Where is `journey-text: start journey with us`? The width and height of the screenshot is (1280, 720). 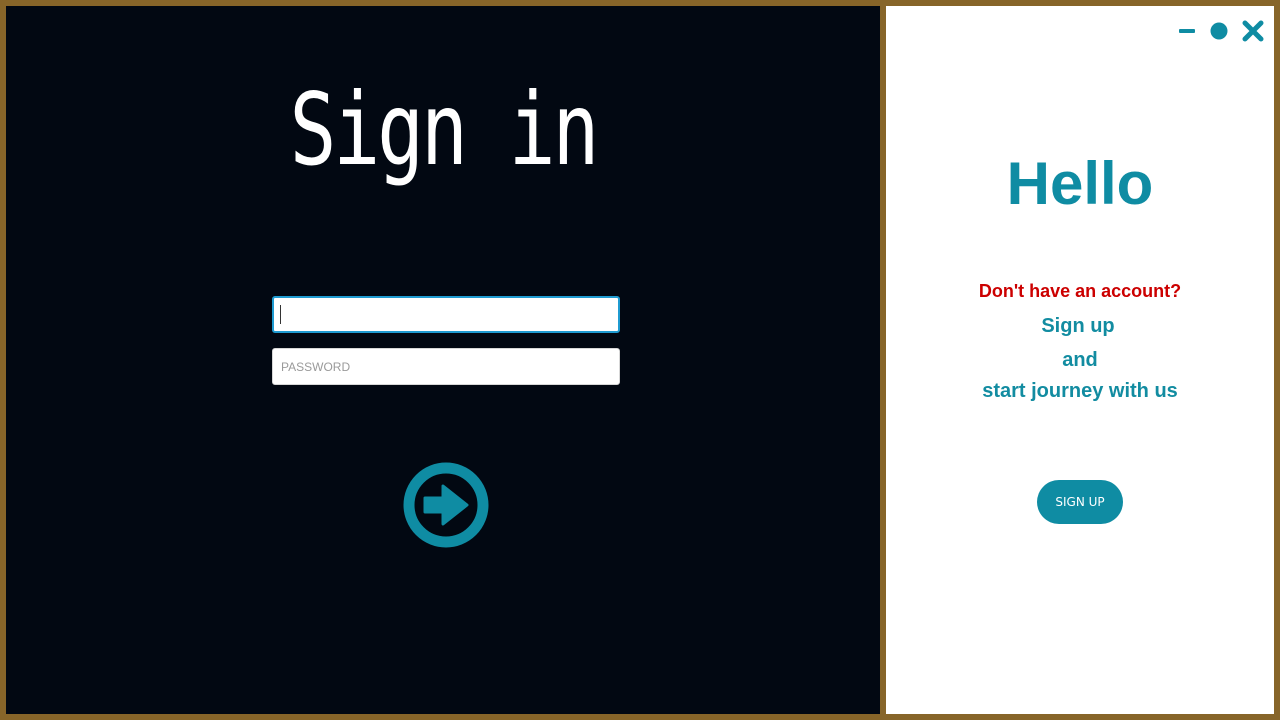 journey-text: start journey with us is located at coordinates (1080, 391).